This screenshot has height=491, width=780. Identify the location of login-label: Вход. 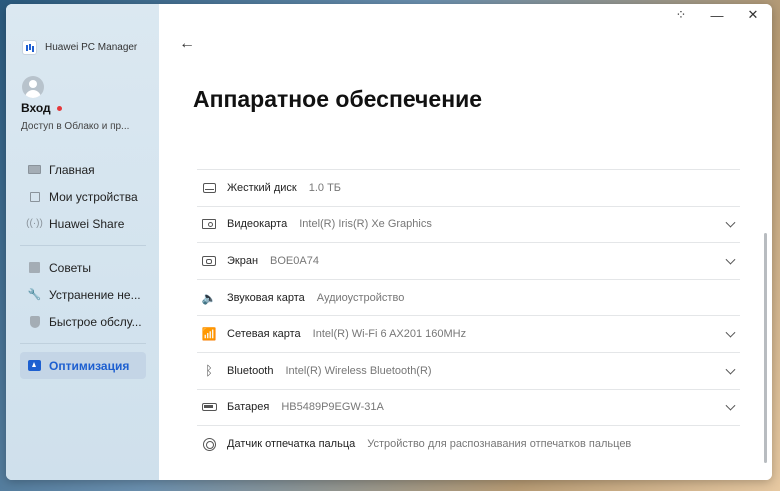
(36, 108).